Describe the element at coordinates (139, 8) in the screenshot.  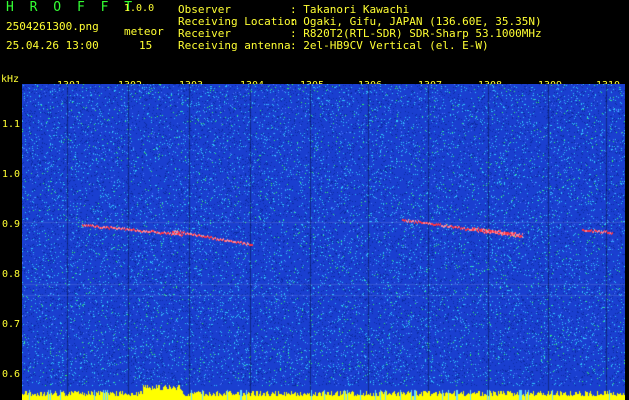
I see `app-version: 1.0.0` at that location.